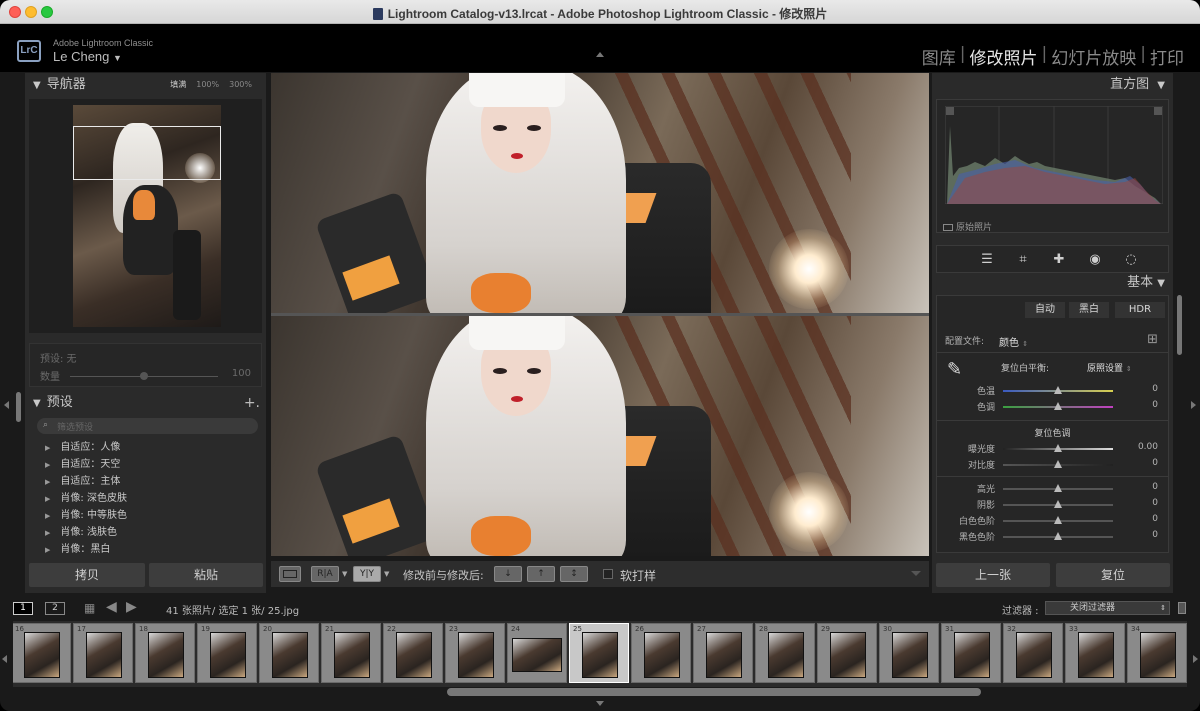  What do you see at coordinates (23, 608) in the screenshot?
I see `main-window-button: 1` at bounding box center [23, 608].